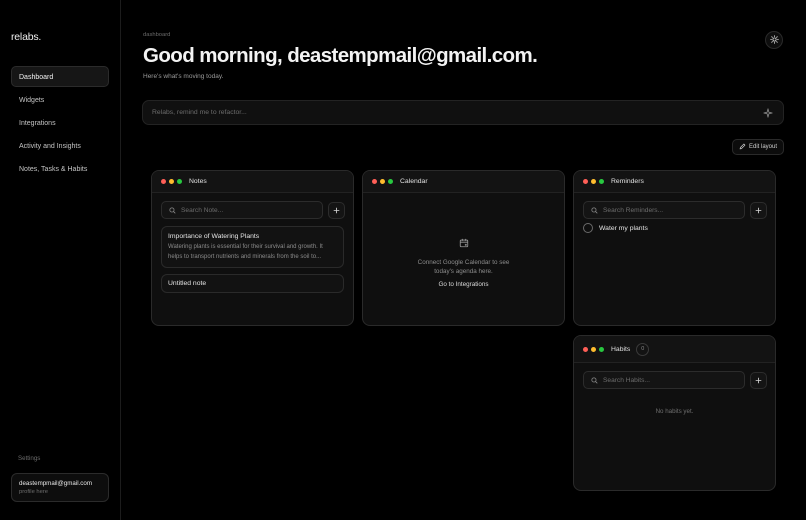  I want to click on habits-count-badge: 0, so click(643, 349).